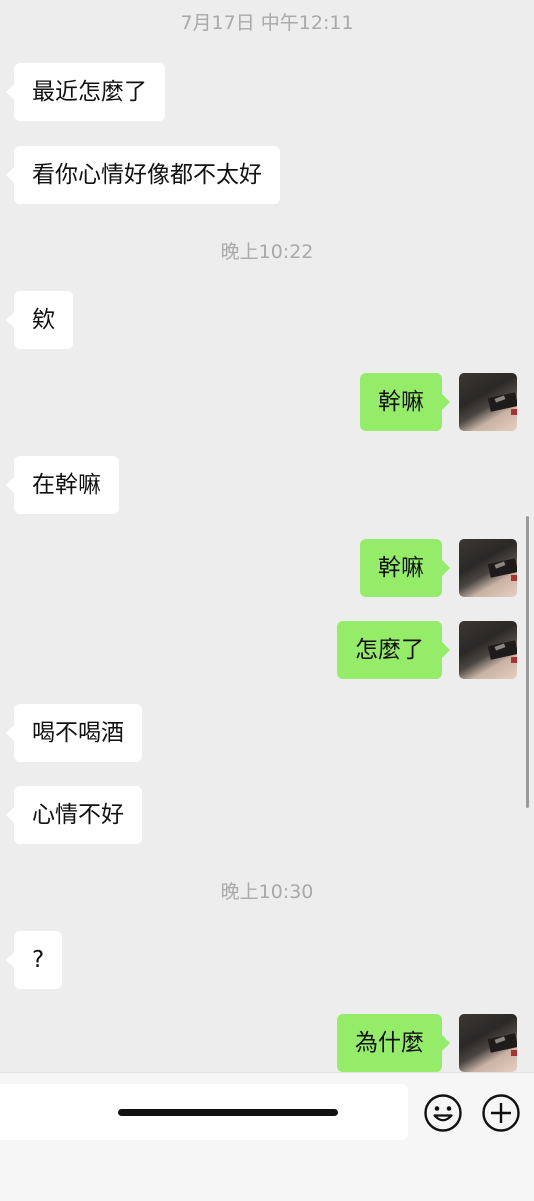  What do you see at coordinates (228, 1112) in the screenshot?
I see `home-indicator` at bounding box center [228, 1112].